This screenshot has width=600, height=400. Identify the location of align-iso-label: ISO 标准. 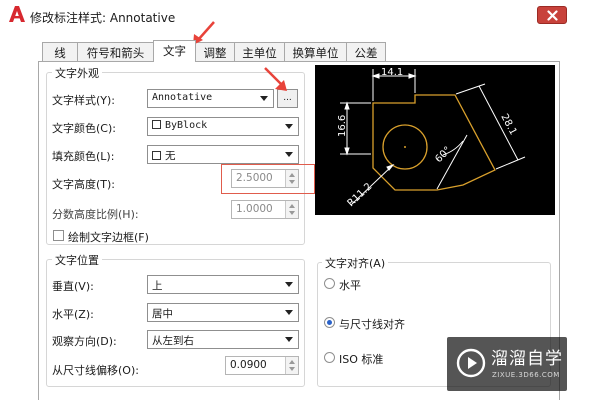
(361, 359).